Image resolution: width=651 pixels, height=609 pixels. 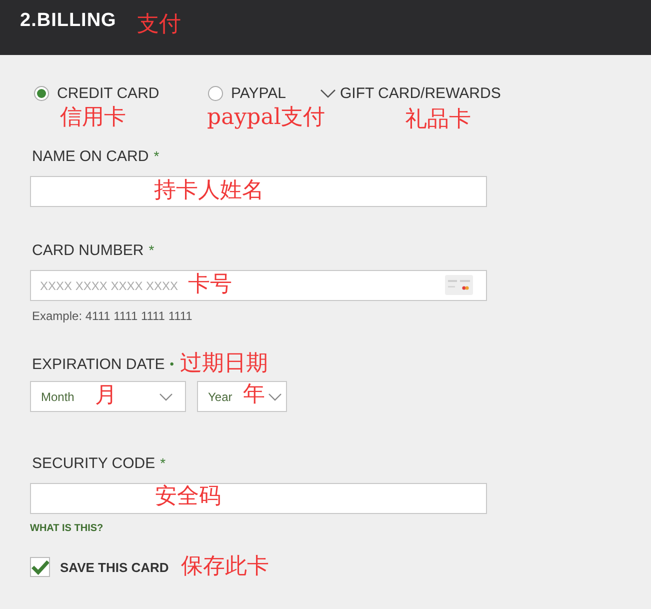 I want to click on name-input, so click(x=258, y=191).